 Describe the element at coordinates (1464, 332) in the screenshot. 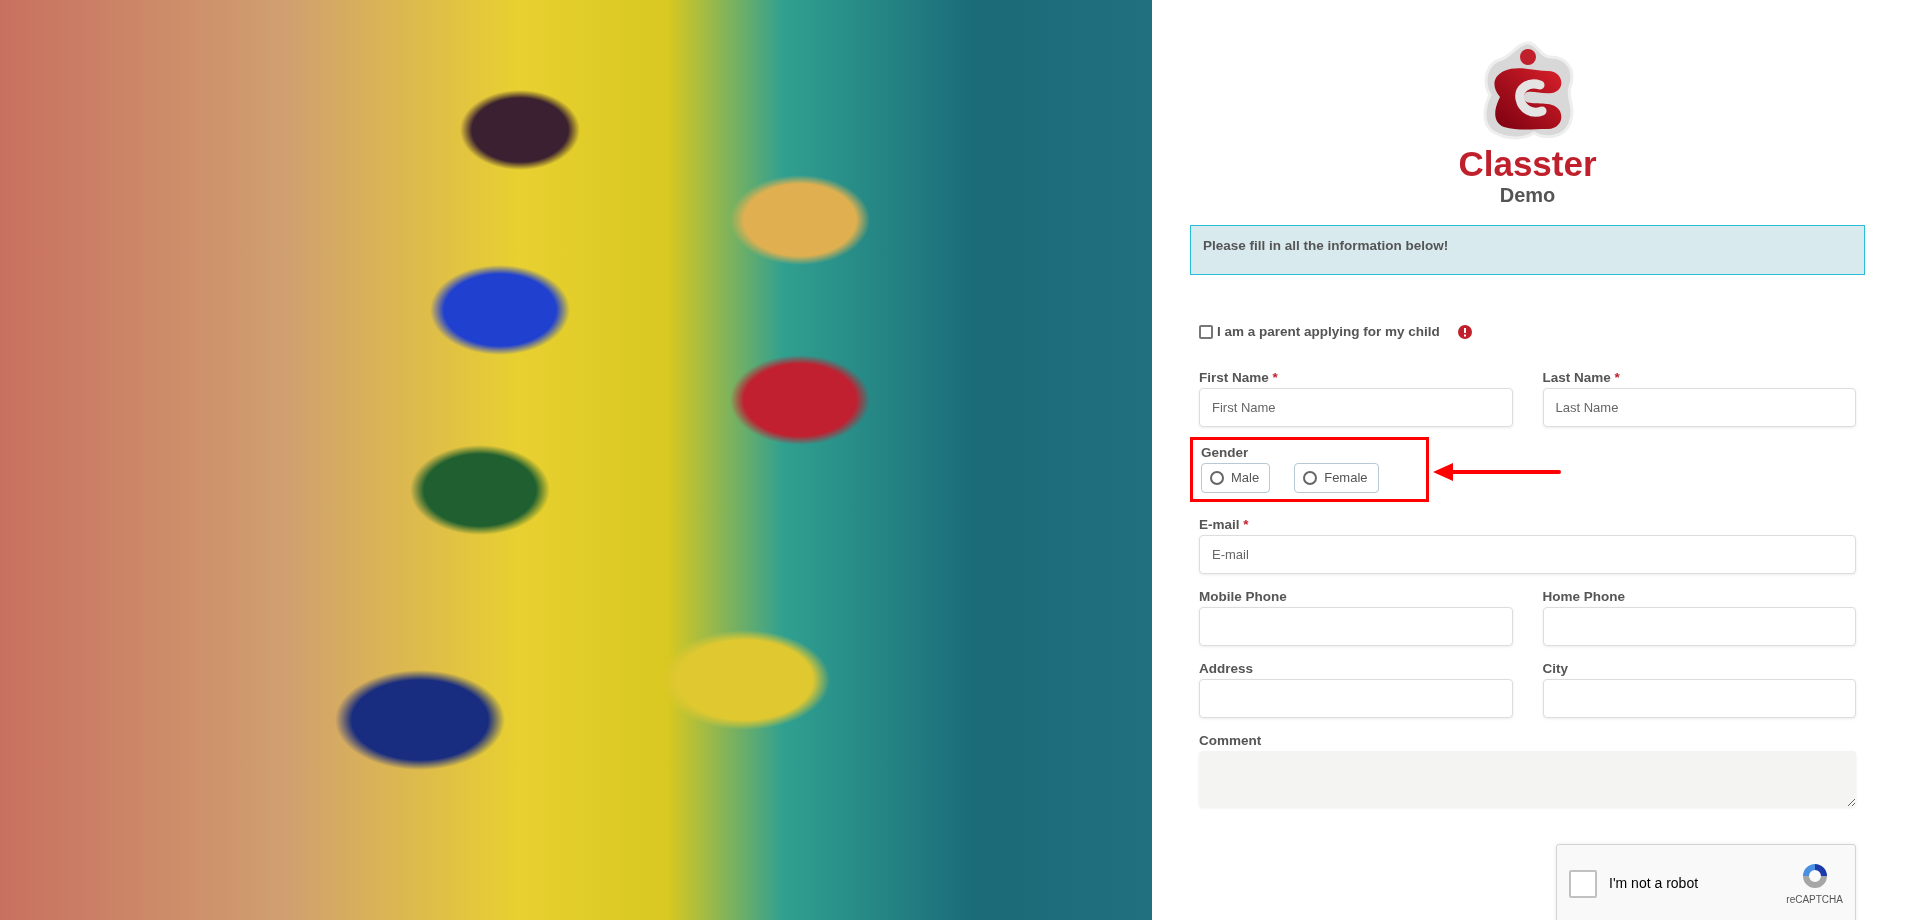

I see `alert-icon` at that location.